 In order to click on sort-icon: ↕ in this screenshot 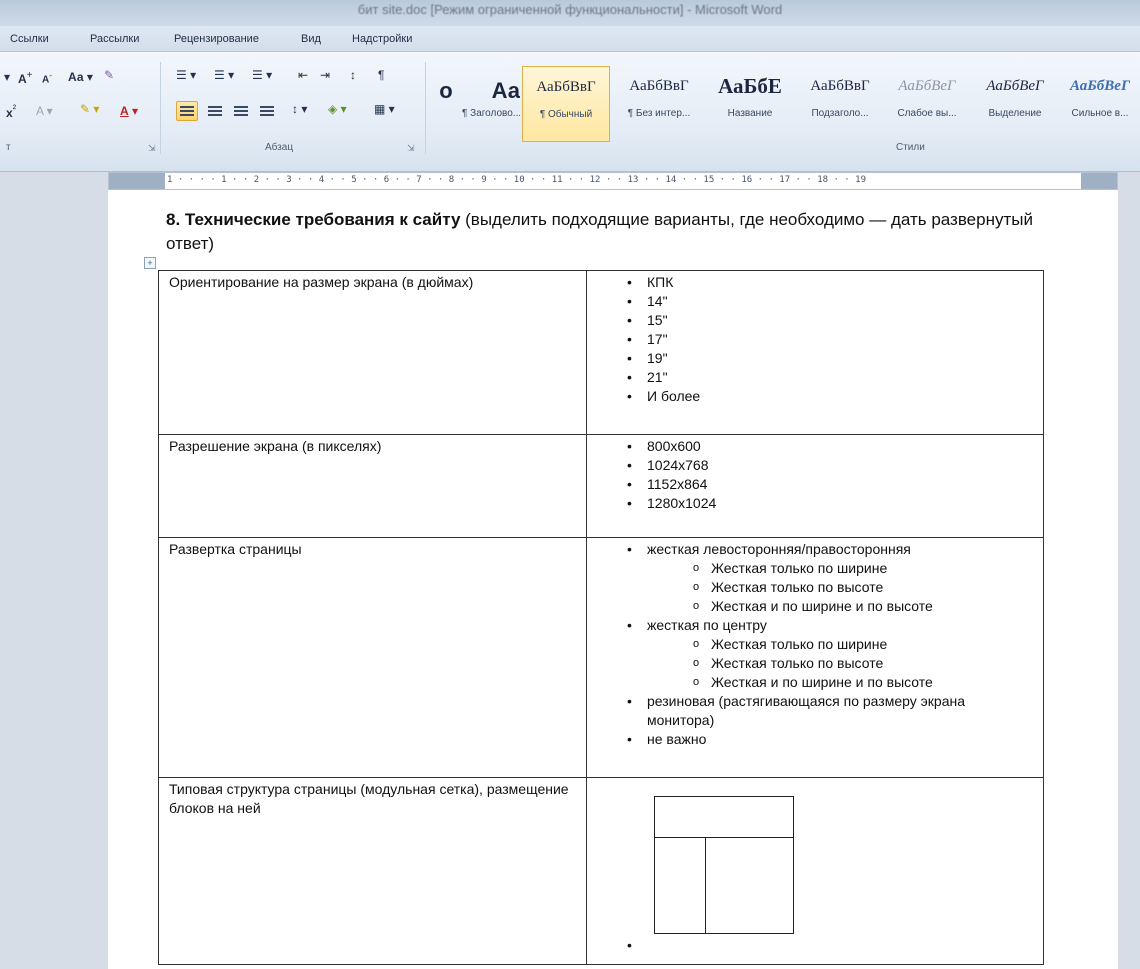, I will do `click(353, 75)`.